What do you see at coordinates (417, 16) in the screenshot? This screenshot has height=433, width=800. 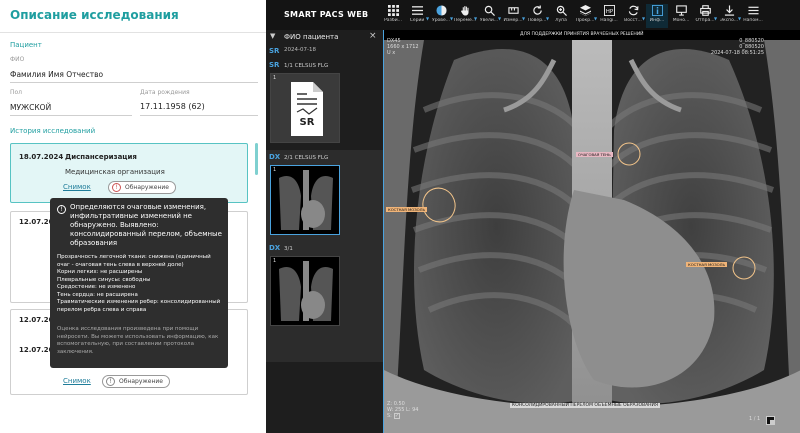 I see `tool-series-button: Серии` at bounding box center [417, 16].